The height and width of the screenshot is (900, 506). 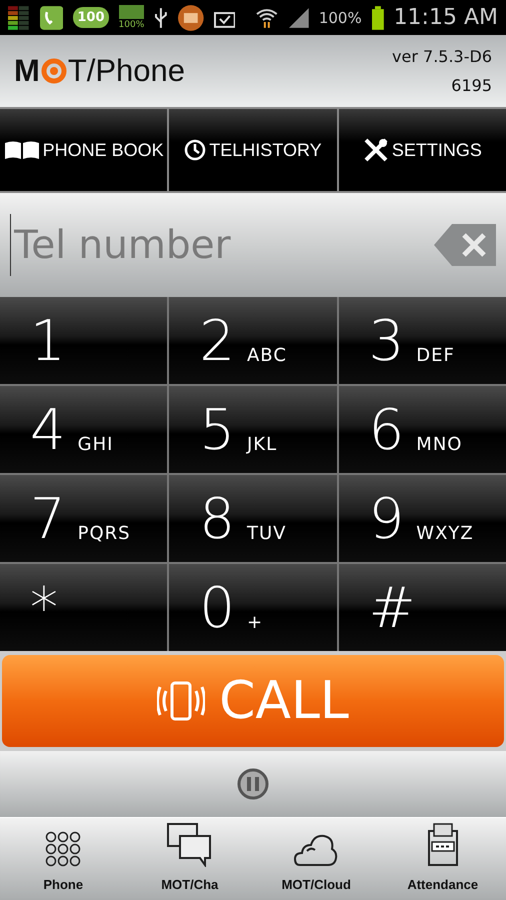 What do you see at coordinates (253, 340) in the screenshot?
I see `keypad-key: 2 ABC` at bounding box center [253, 340].